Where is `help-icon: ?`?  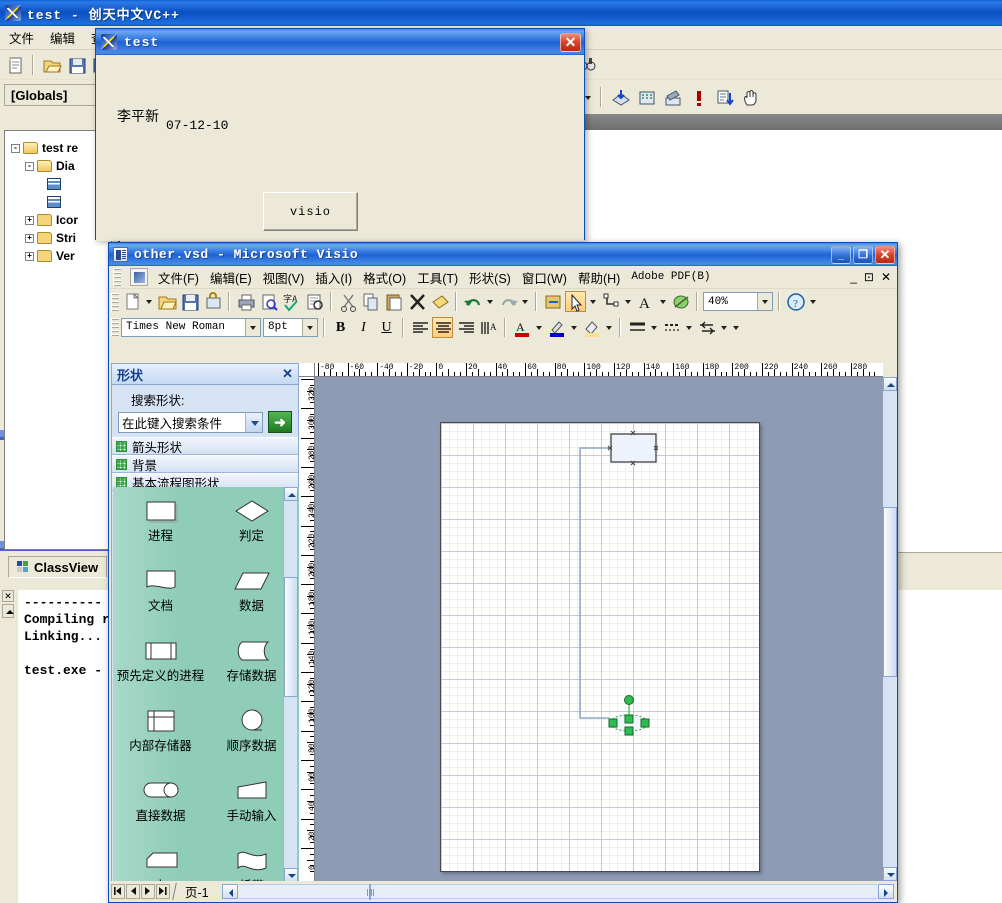
help-icon: ? is located at coordinates (795, 301).